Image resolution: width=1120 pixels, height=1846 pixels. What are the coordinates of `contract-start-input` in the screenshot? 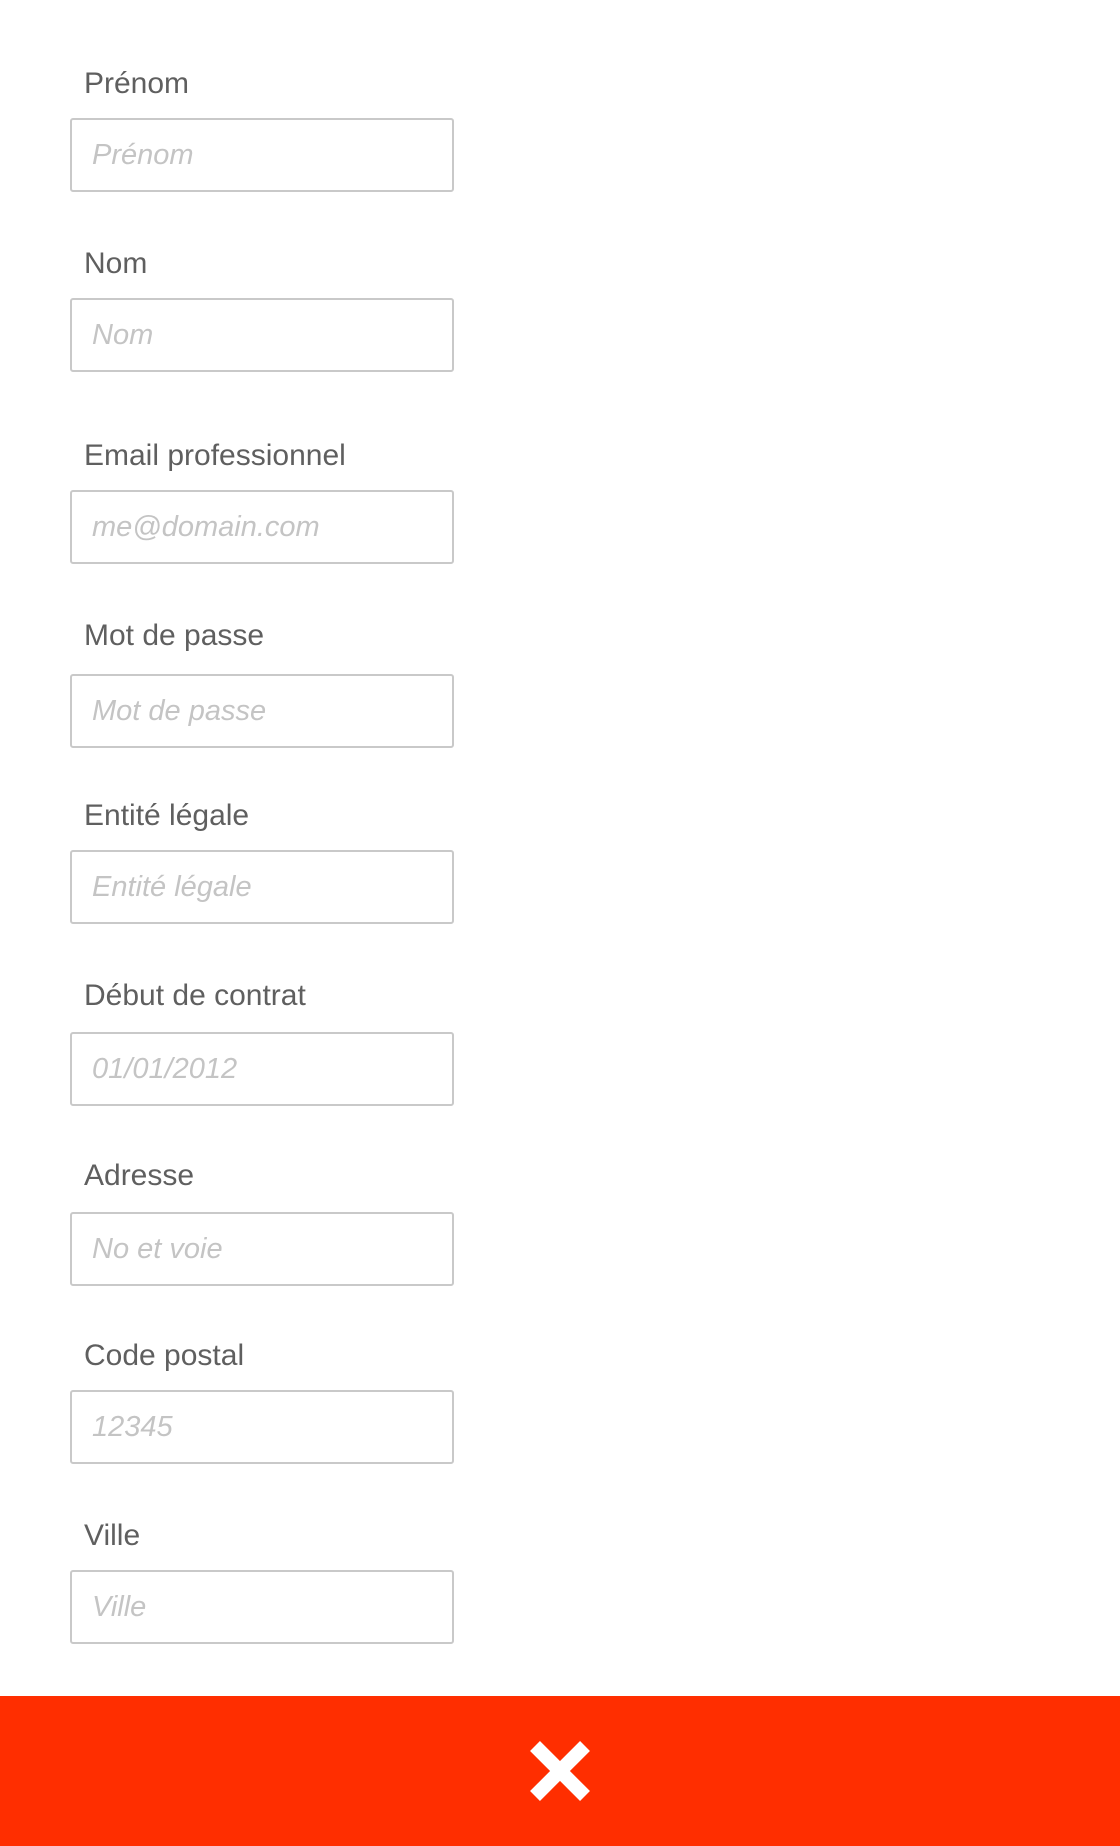 It's located at (262, 1069).